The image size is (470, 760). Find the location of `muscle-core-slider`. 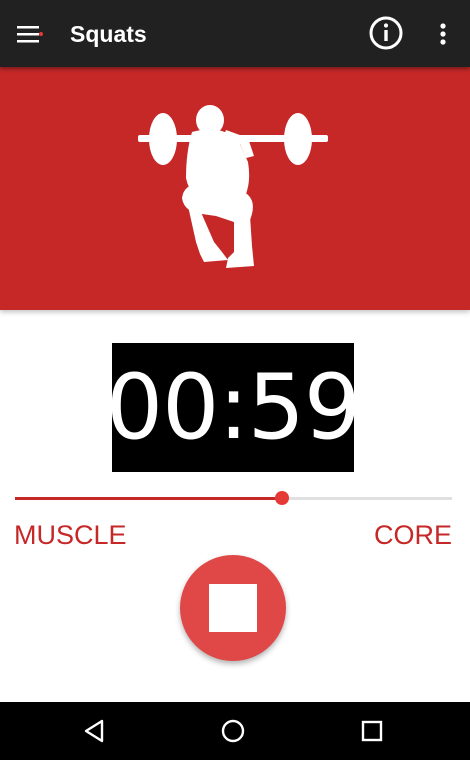

muscle-core-slider is located at coordinates (233, 499).